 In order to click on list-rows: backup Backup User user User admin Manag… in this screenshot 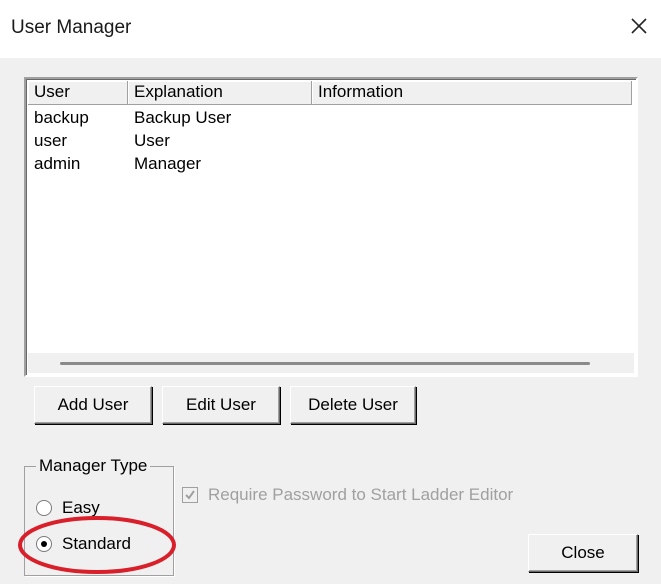, I will do `click(330, 140)`.